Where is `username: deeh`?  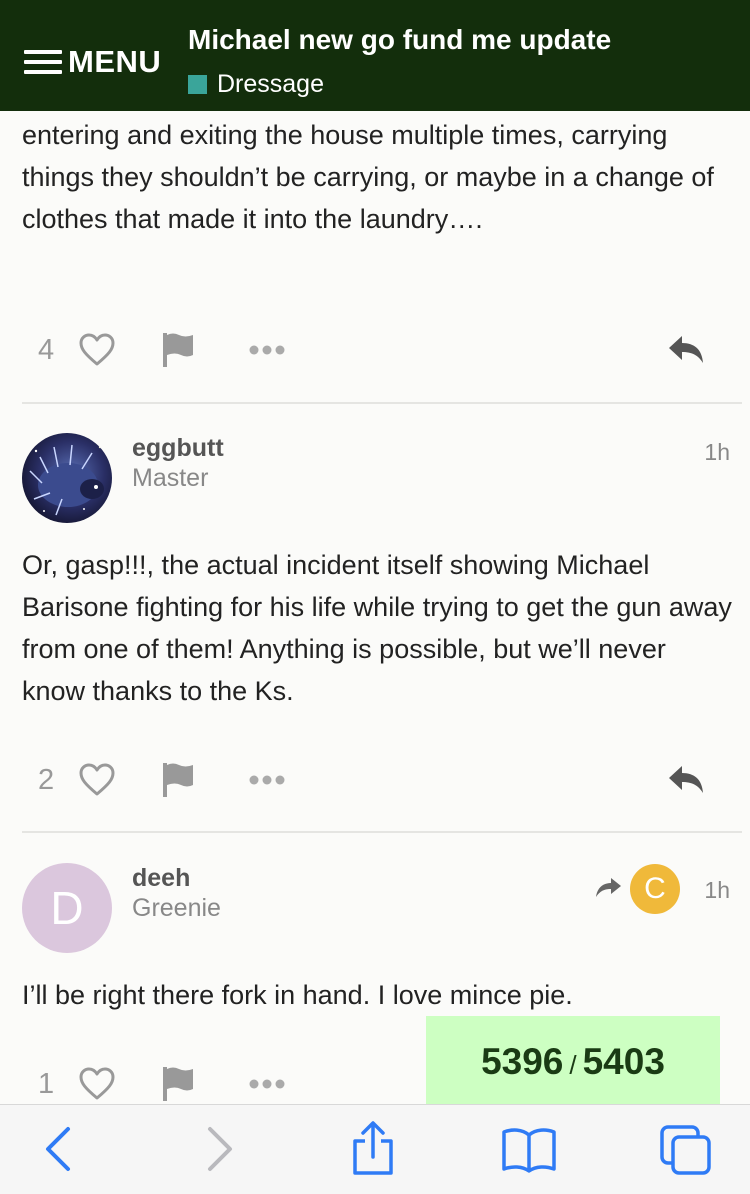 username: deeh is located at coordinates (161, 878).